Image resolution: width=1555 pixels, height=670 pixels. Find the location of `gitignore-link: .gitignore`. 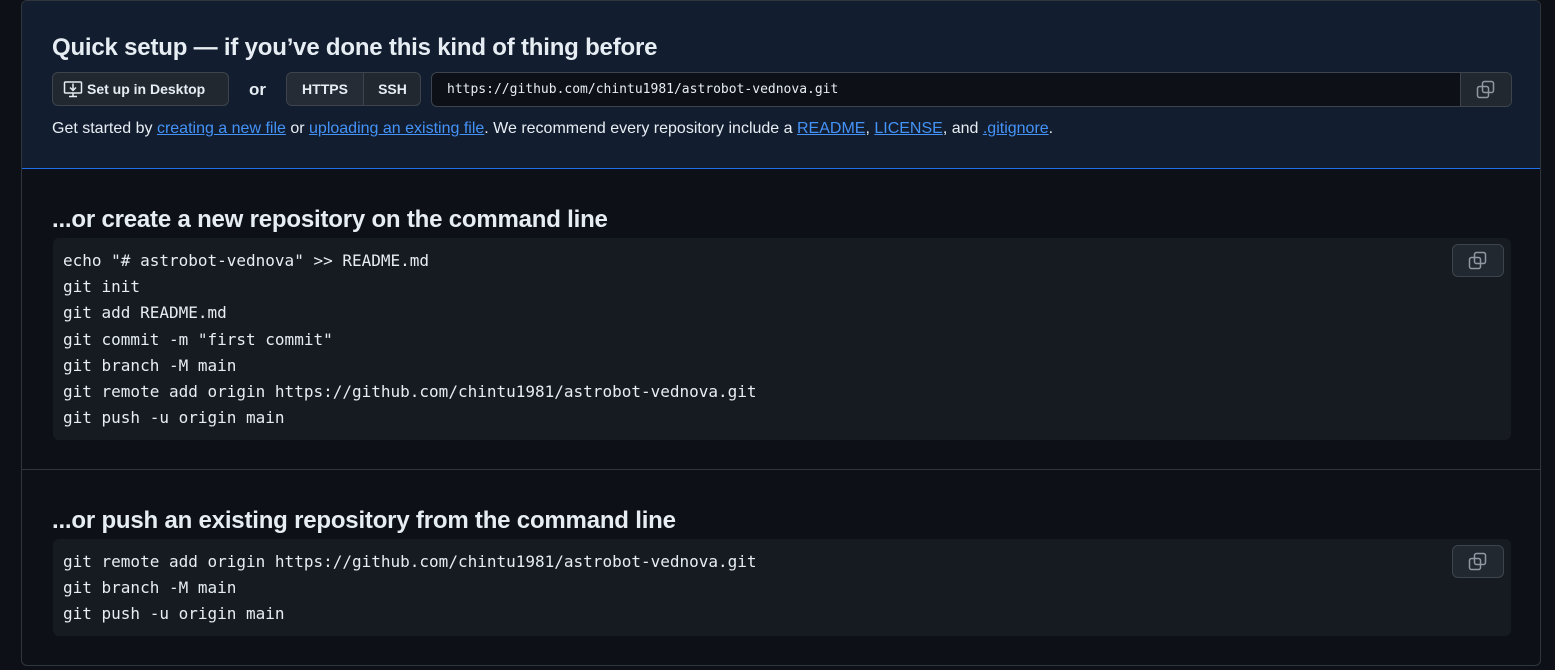

gitignore-link: .gitignore is located at coordinates (1016, 128).